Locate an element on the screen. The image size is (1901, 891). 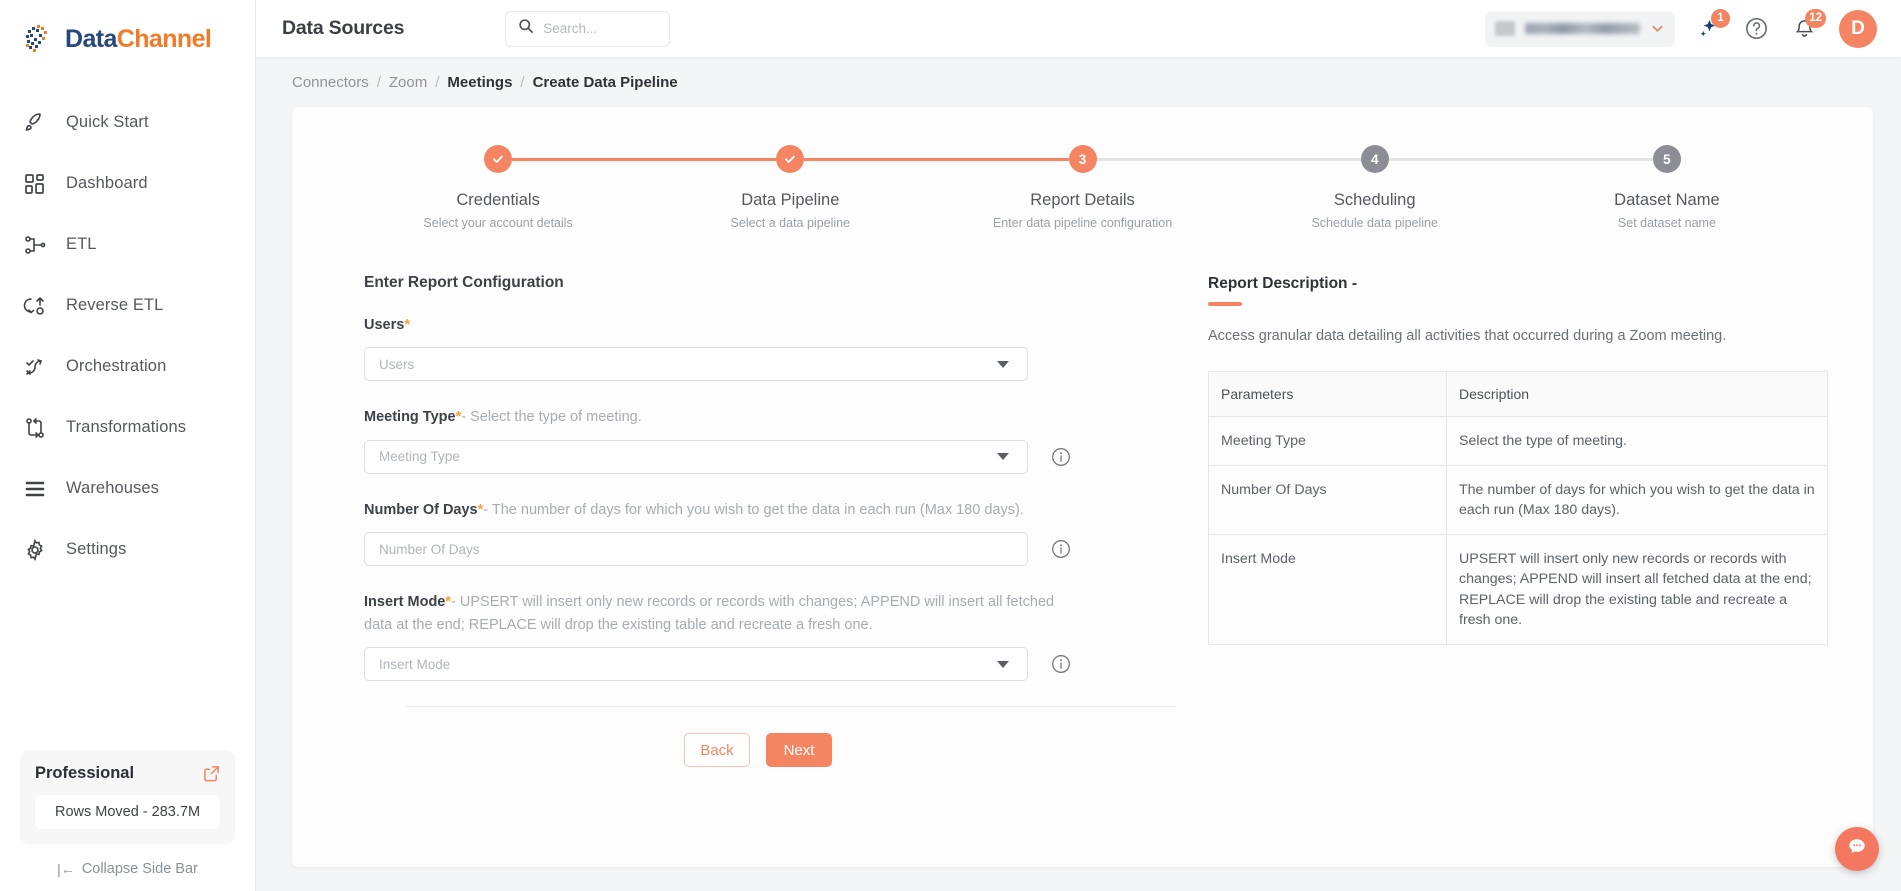
notifications-button: 12 is located at coordinates (1807, 26).